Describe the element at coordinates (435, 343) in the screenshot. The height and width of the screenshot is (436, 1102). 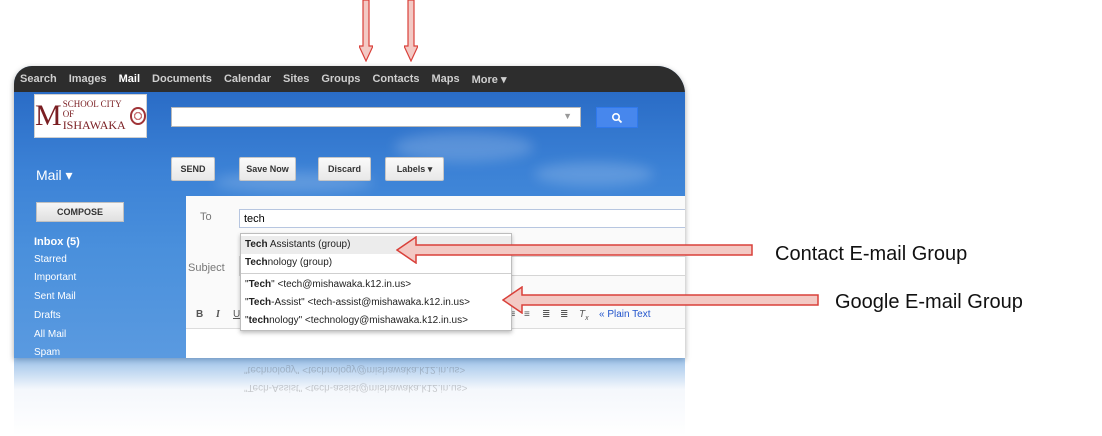
I see `message-body` at that location.